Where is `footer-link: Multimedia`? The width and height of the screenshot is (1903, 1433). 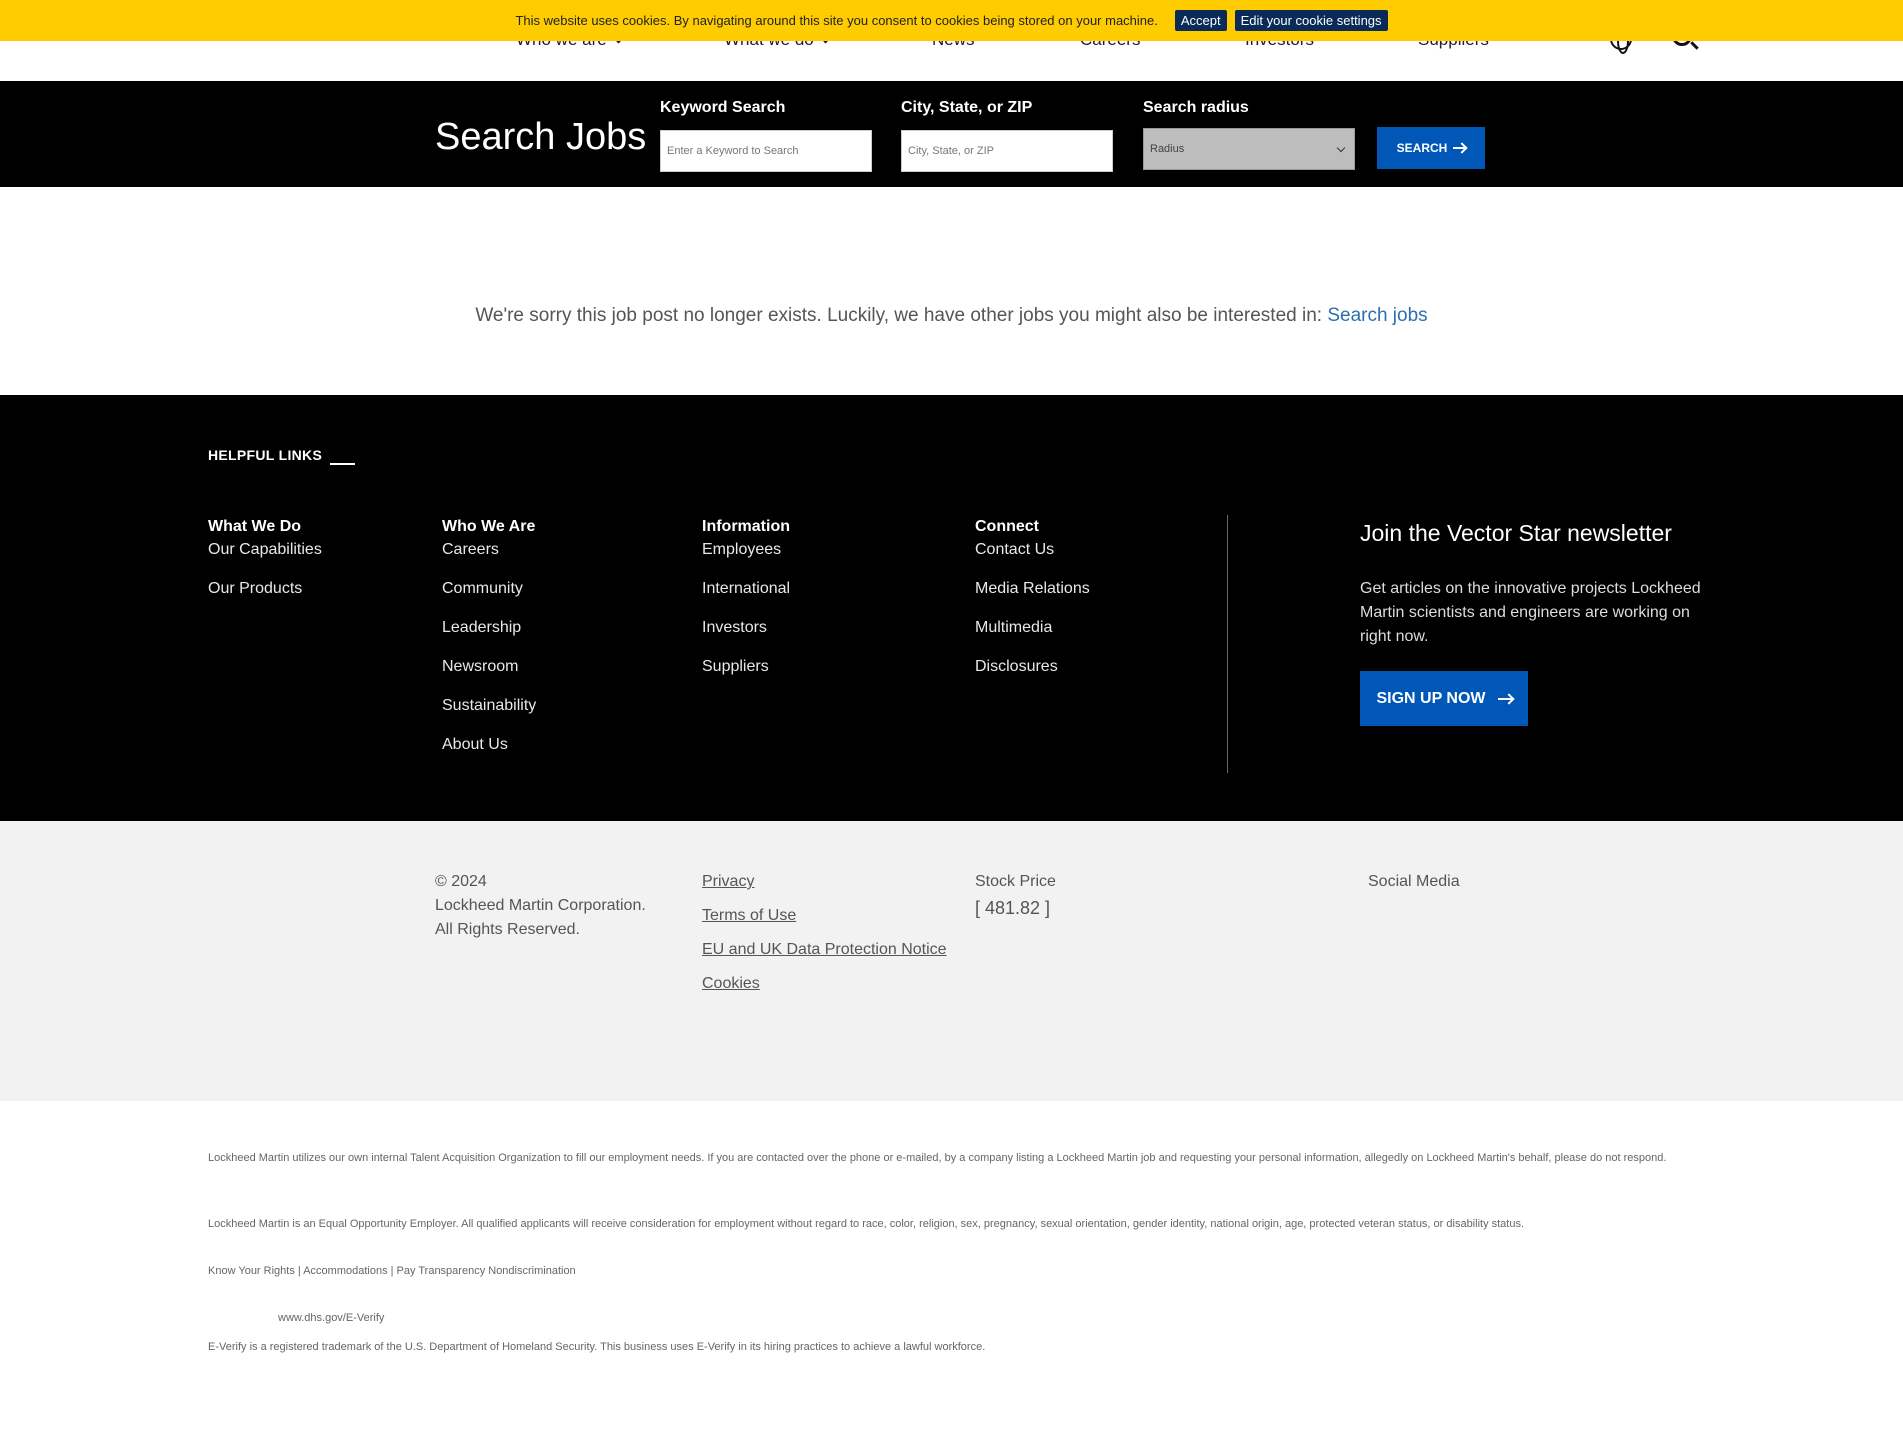 footer-link: Multimedia is located at coordinates (1032, 637).